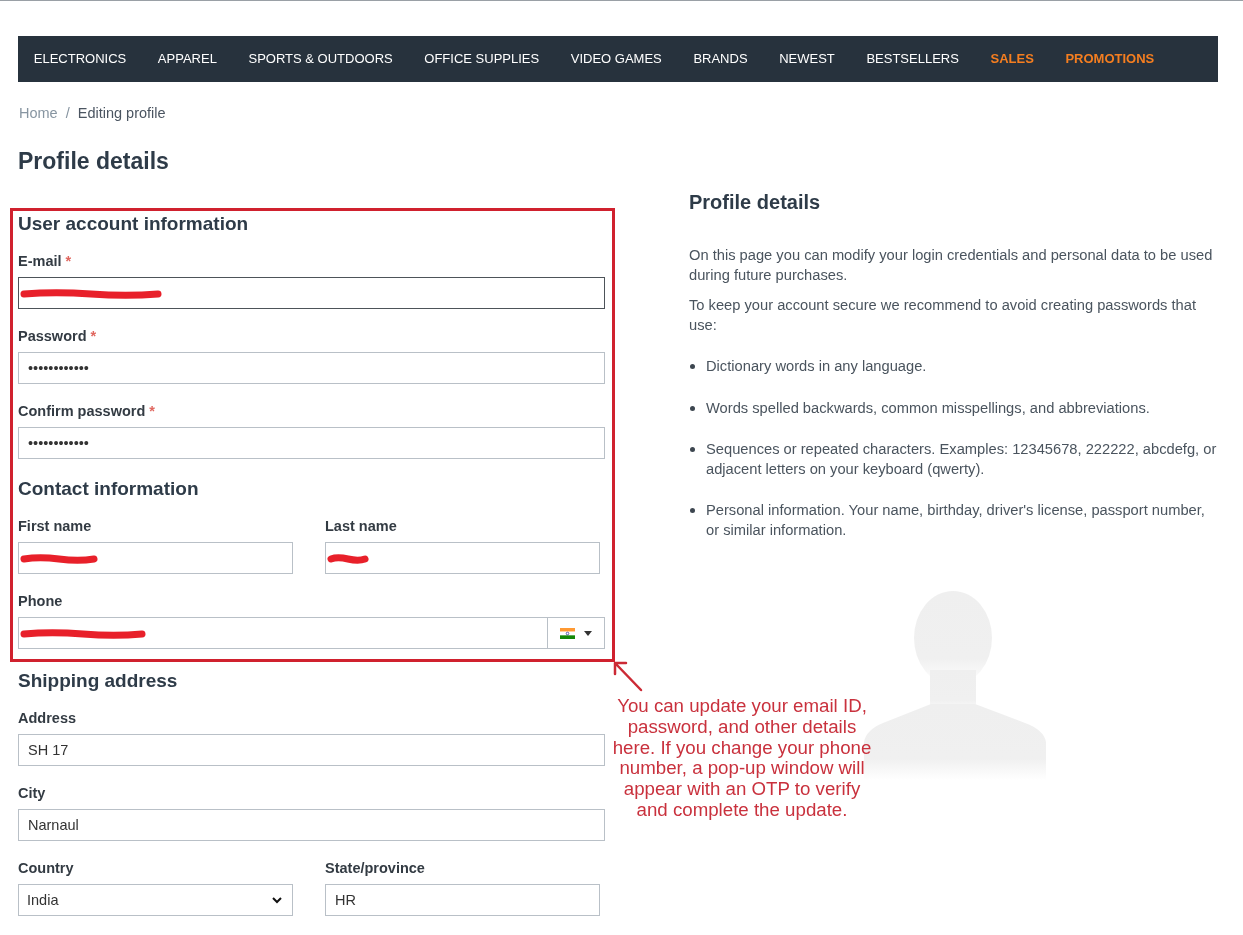 Image resolution: width=1243 pixels, height=935 pixels. Describe the element at coordinates (55, 526) in the screenshot. I see `field-label: First name` at that location.